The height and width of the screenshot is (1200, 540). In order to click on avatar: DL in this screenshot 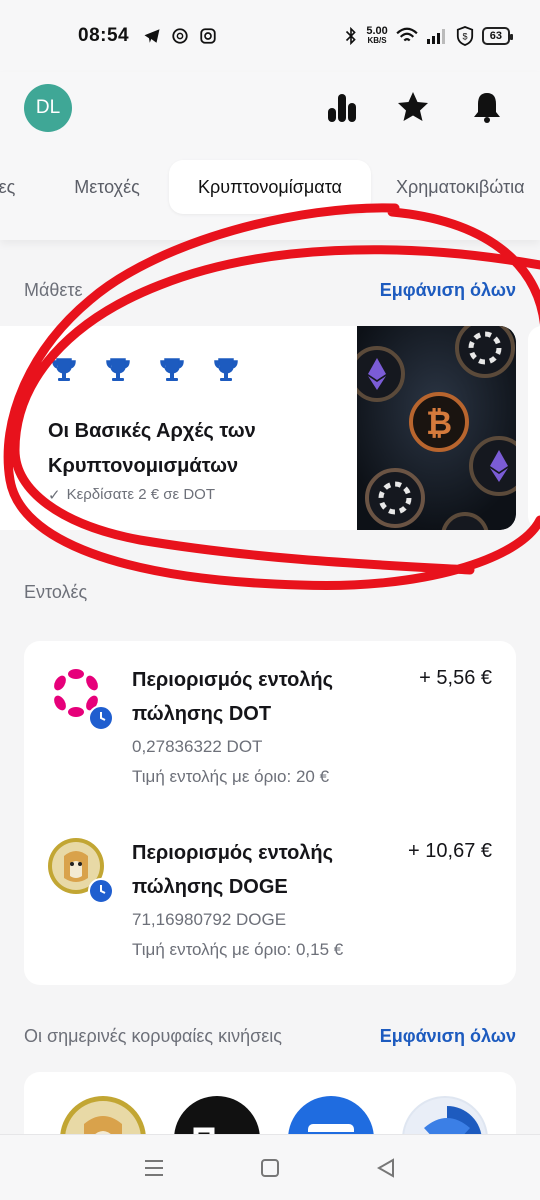, I will do `click(48, 108)`.